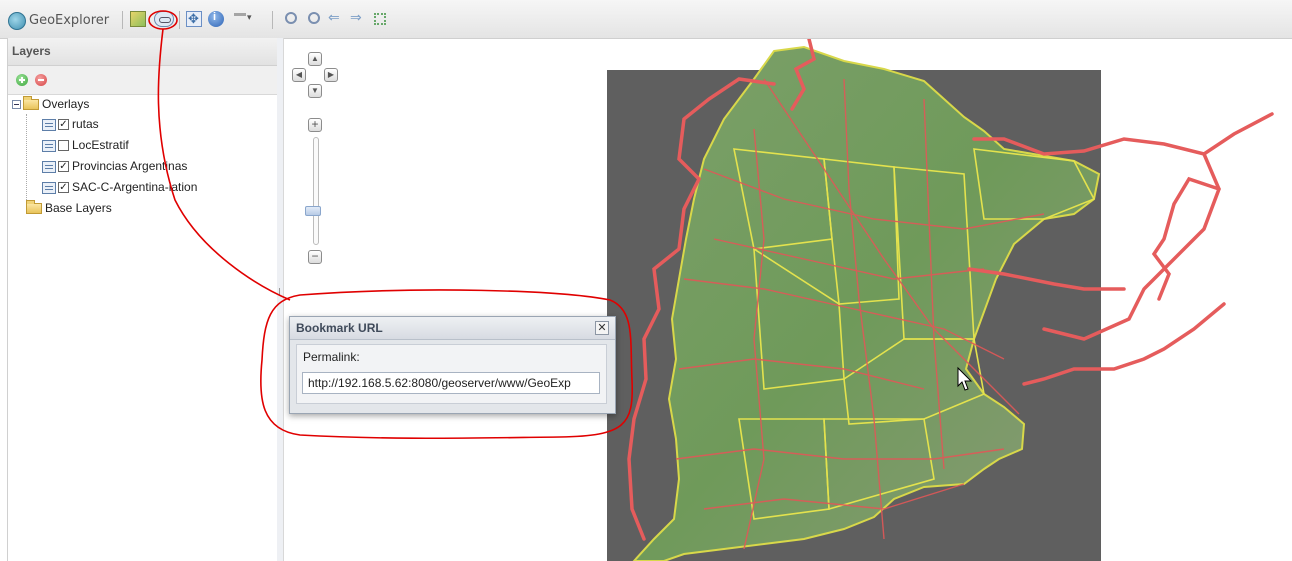 The height and width of the screenshot is (561, 1292). What do you see at coordinates (646, 19) in the screenshot?
I see `toolbar: GeoExplorer` at bounding box center [646, 19].